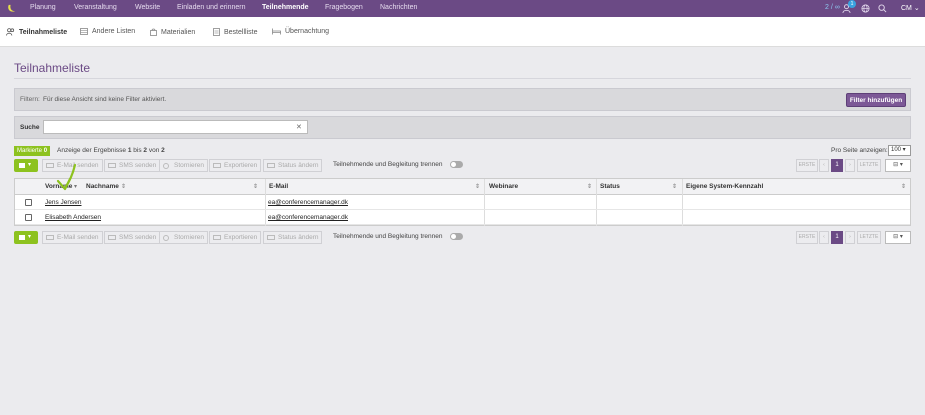 This screenshot has height=415, width=925. I want to click on column-header-email: E-Mail, so click(278, 186).